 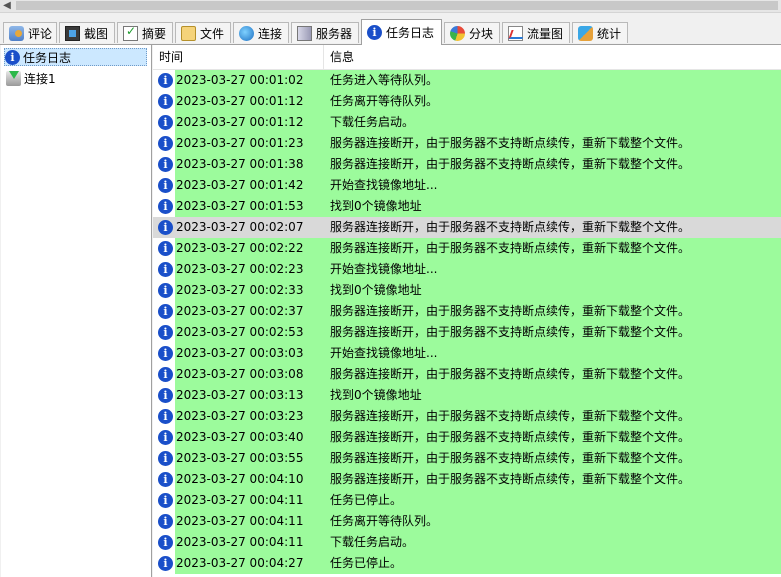 I want to click on cell-message: 下载任务启动。, so click(x=552, y=122).